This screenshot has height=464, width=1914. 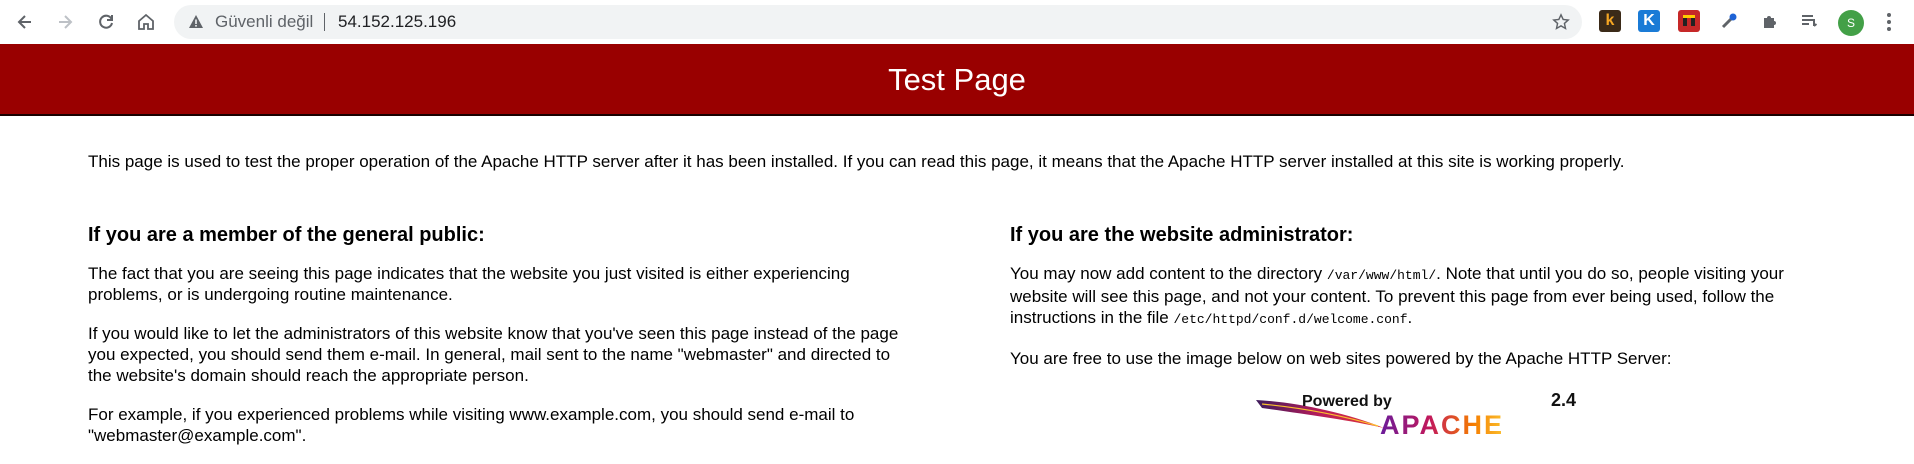 What do you see at coordinates (264, 22) in the screenshot?
I see `security-label: Güvenli değil` at bounding box center [264, 22].